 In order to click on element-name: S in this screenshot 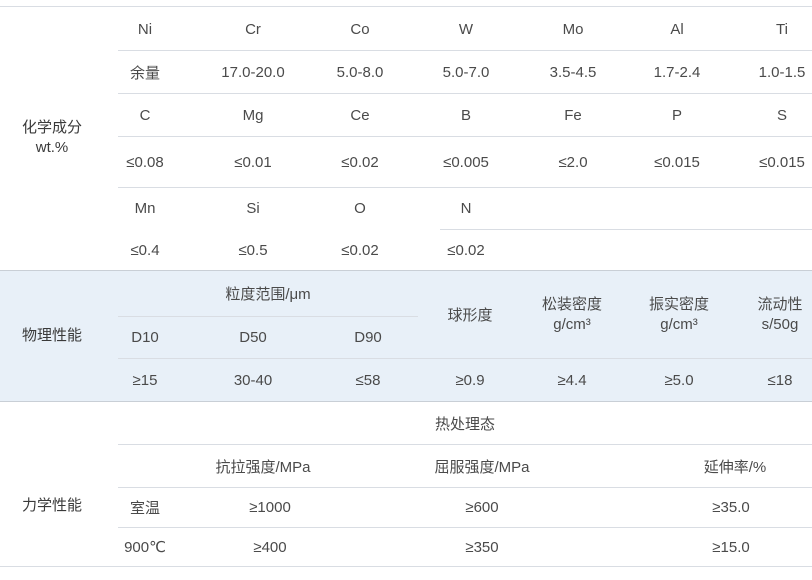, I will do `click(781, 115)`.